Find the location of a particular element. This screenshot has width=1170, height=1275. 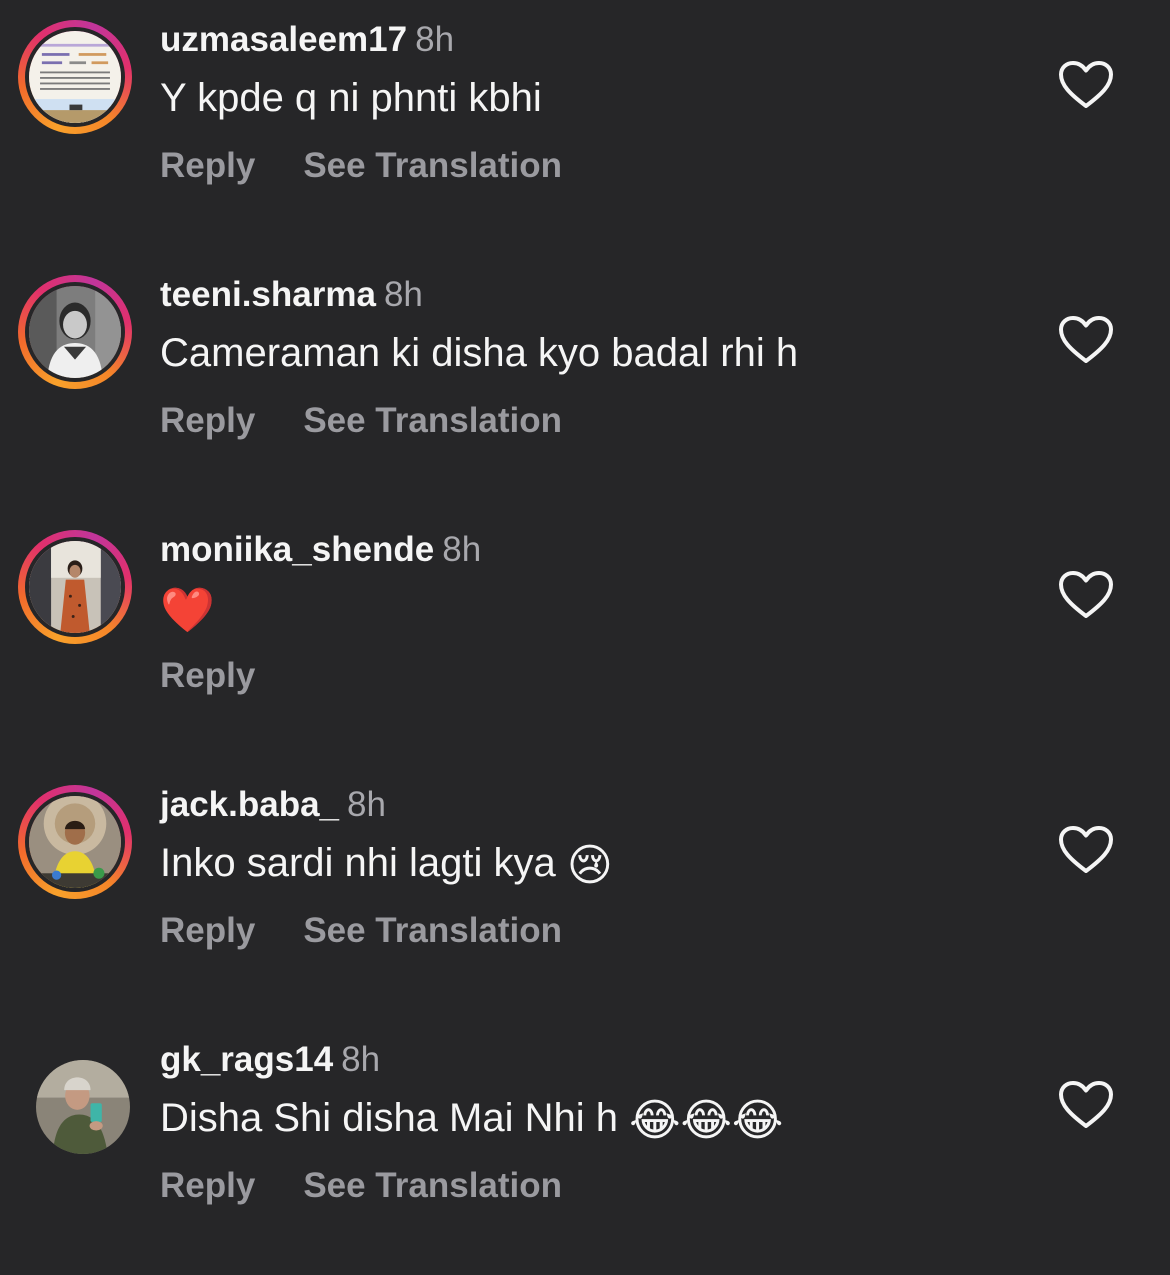

comment-text: Cameraman ki disha kyo badal rhi h is located at coordinates (479, 354).